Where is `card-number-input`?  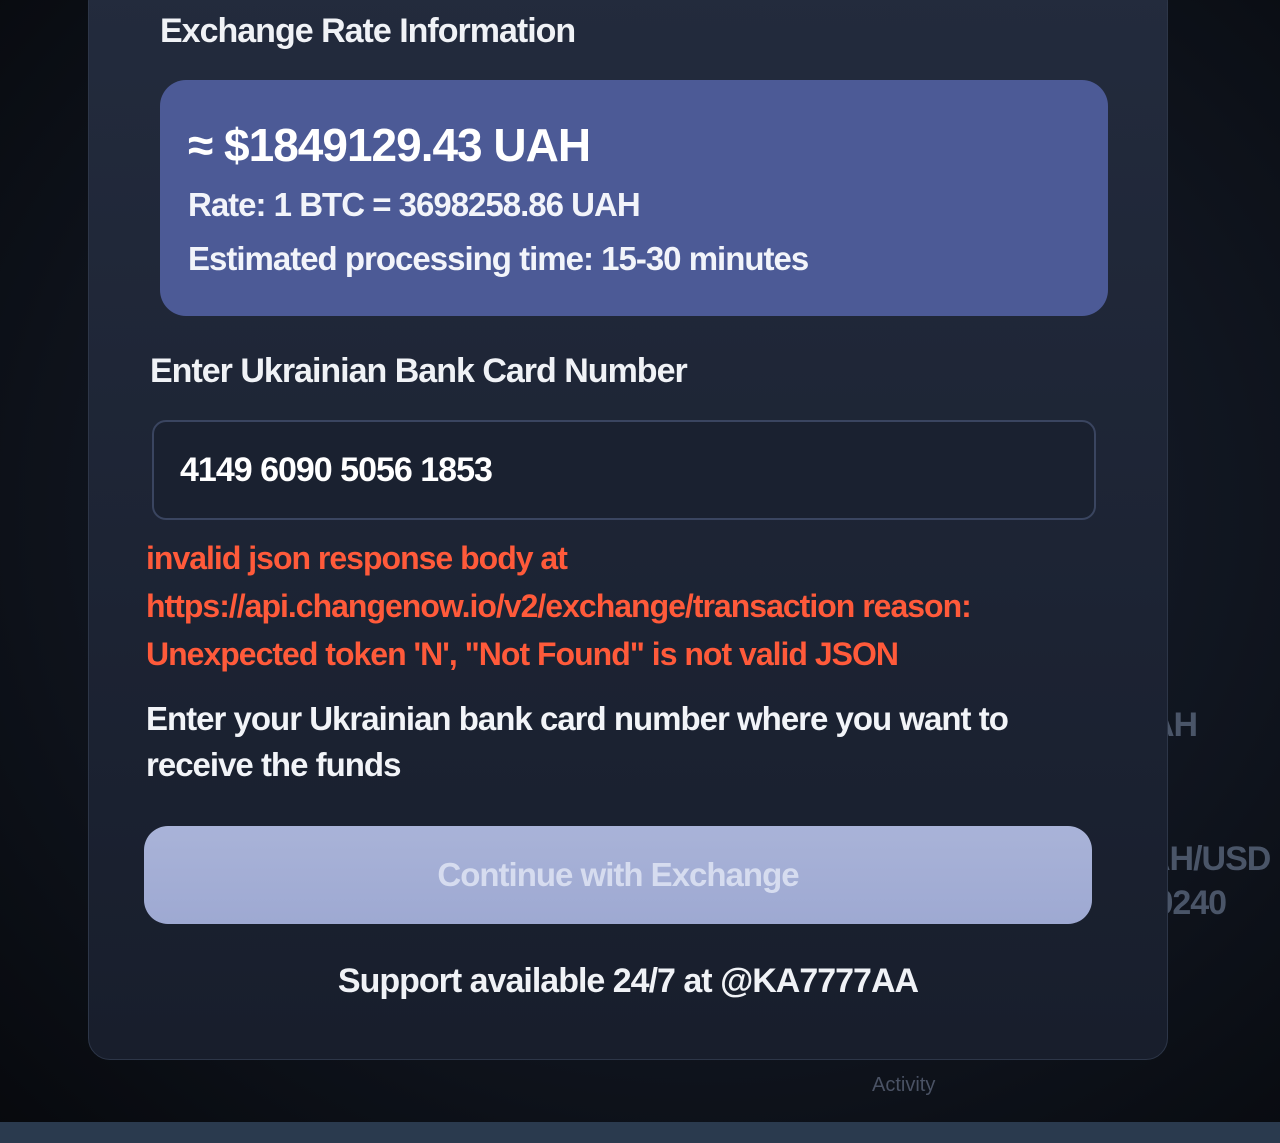 card-number-input is located at coordinates (624, 470).